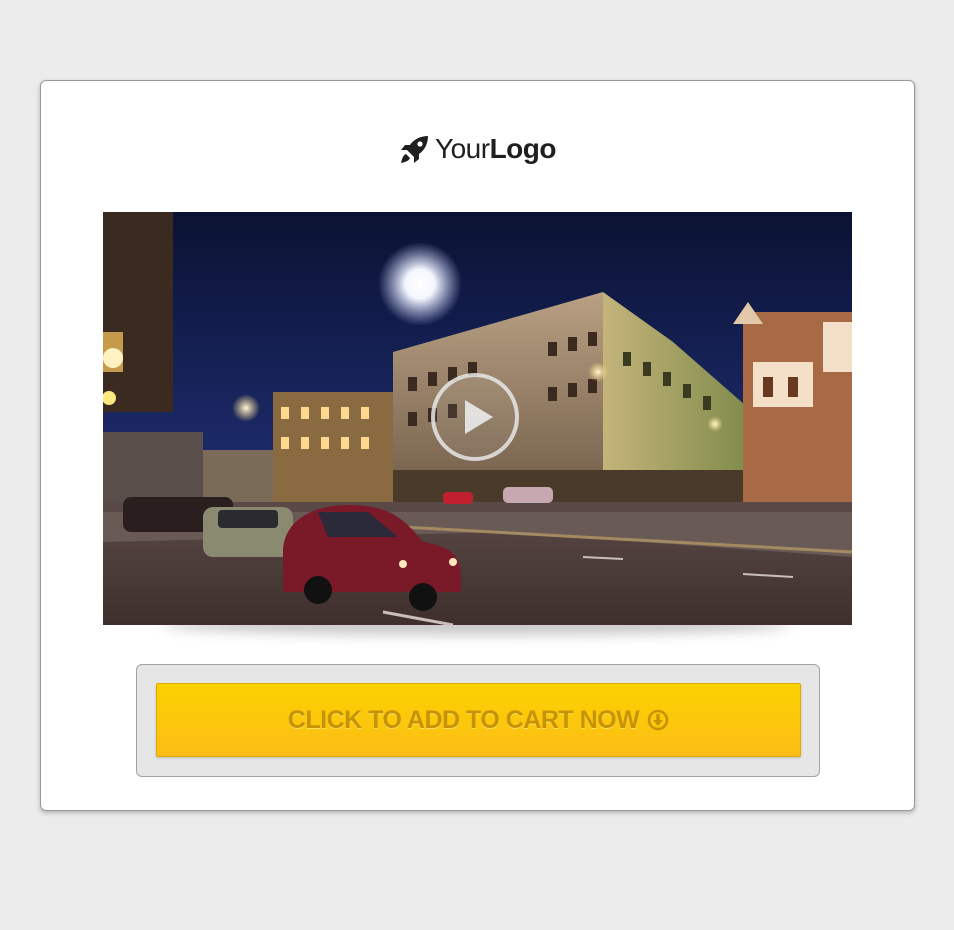 The image size is (954, 930). I want to click on logo: YourLogo, so click(477, 149).